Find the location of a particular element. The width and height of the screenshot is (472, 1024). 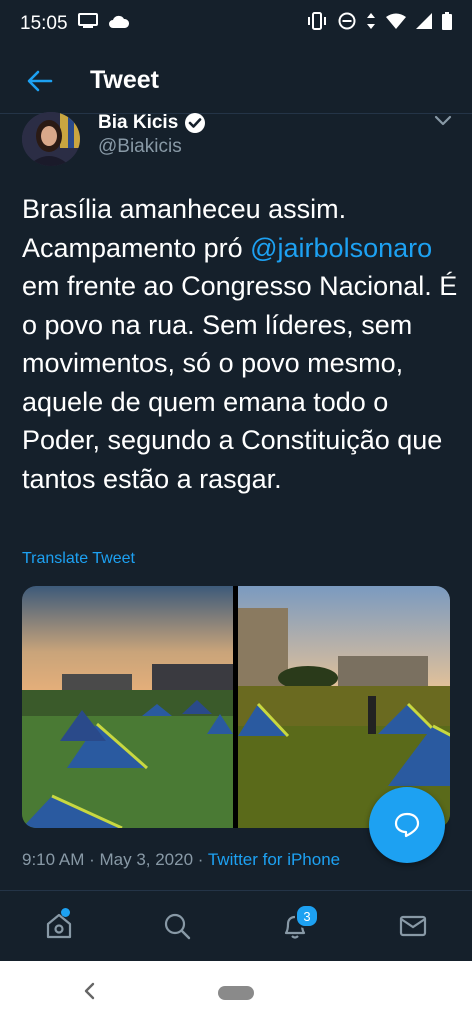

back-button is located at coordinates (40, 81).